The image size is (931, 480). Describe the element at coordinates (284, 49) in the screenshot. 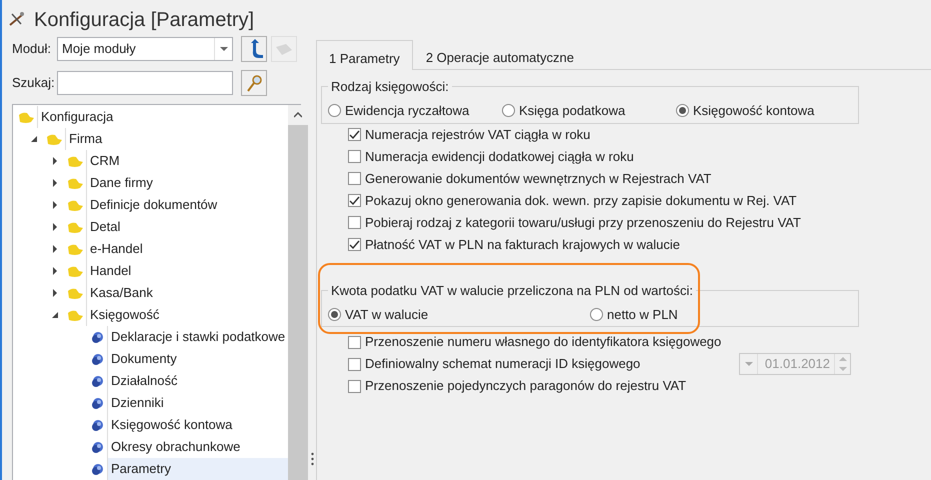

I see `shape-icon` at that location.